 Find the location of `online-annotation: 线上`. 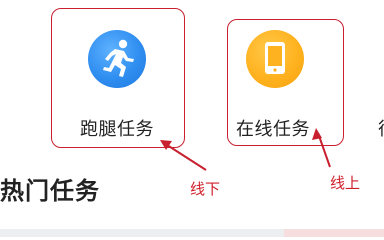

online-annotation: 线上 is located at coordinates (345, 183).